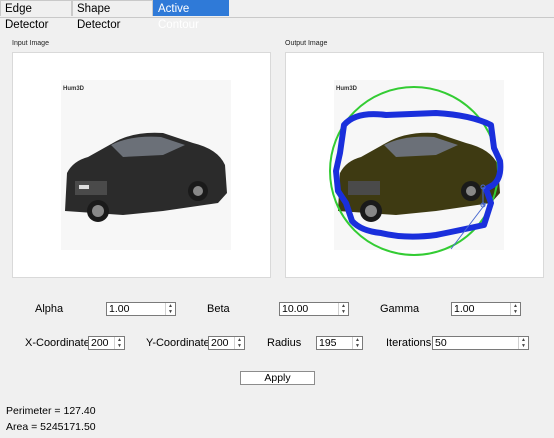 The image size is (554, 438). I want to click on area-text: Area = 5245171.50, so click(51, 427).